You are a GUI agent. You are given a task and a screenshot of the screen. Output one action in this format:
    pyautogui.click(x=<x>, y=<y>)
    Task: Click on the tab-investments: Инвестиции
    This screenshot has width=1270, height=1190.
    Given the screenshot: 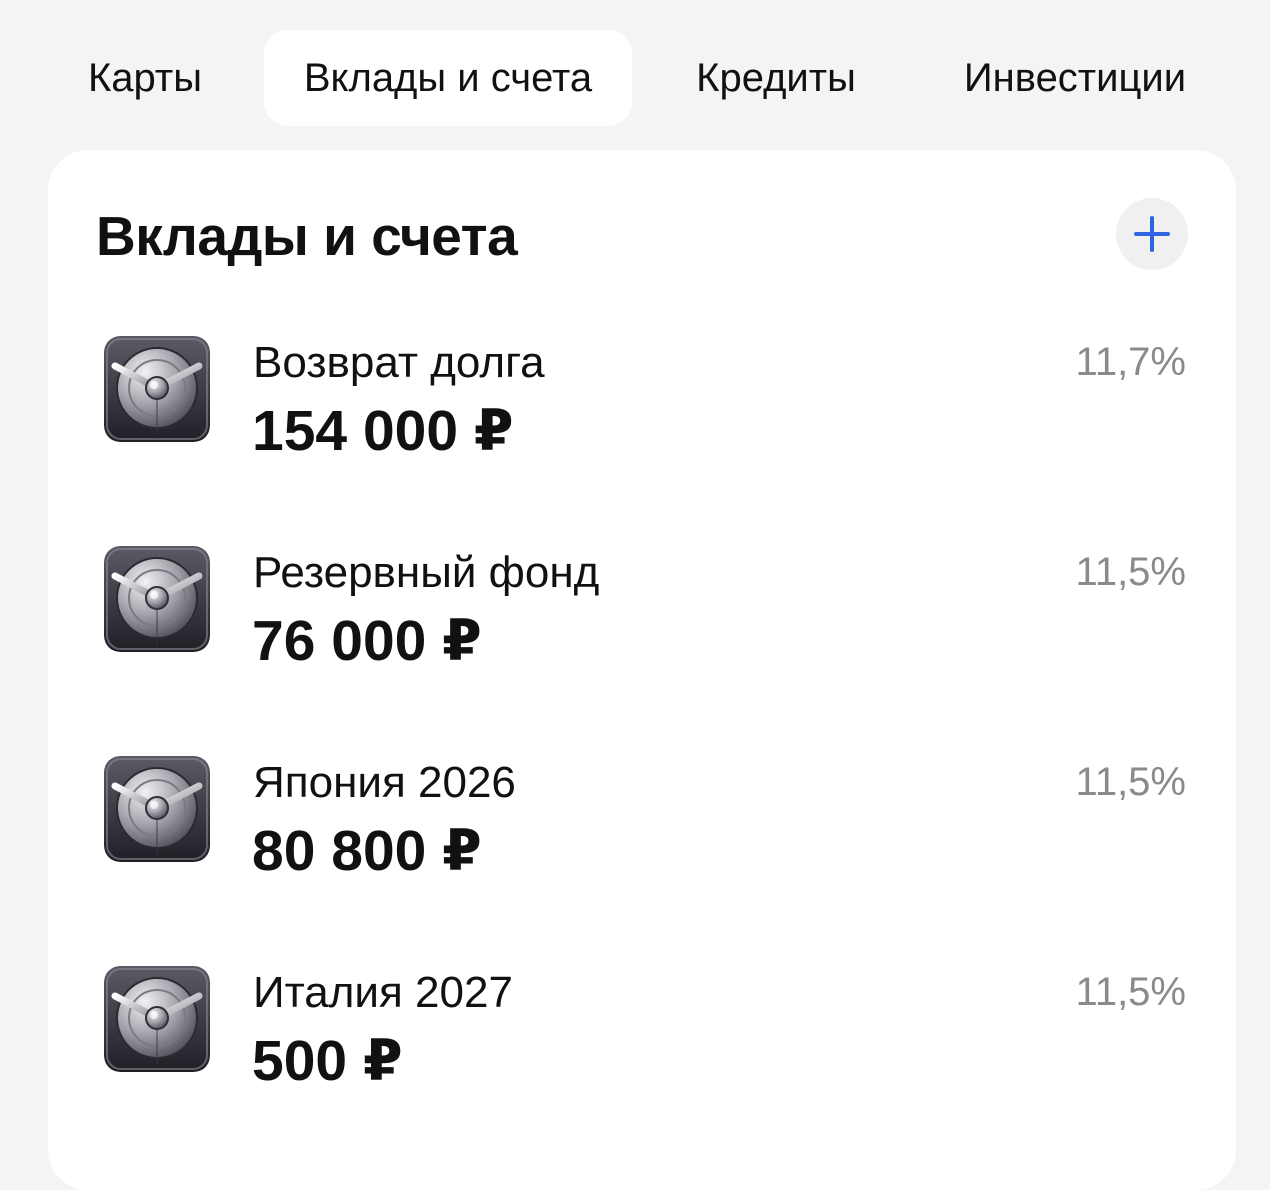 What is the action you would take?
    pyautogui.click(x=1075, y=78)
    